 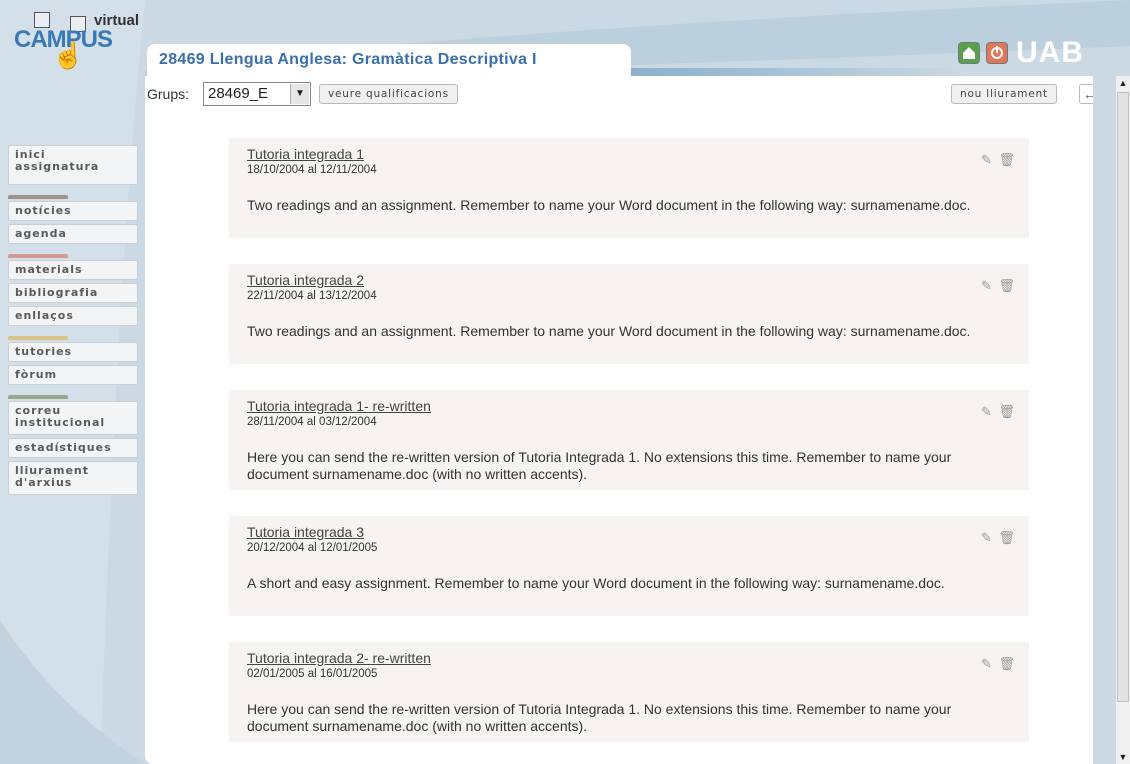 I want to click on tutorial-dates: 28/11/2004 al 03/12/2004, so click(x=312, y=422).